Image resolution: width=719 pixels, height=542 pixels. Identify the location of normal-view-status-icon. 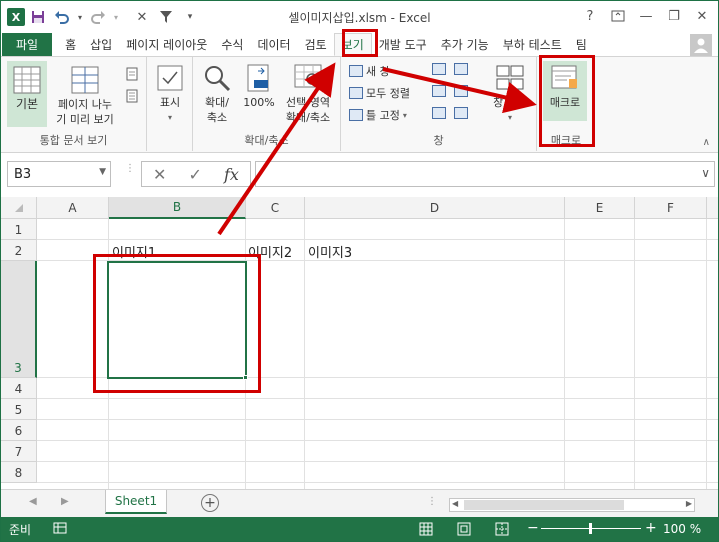
(426, 530).